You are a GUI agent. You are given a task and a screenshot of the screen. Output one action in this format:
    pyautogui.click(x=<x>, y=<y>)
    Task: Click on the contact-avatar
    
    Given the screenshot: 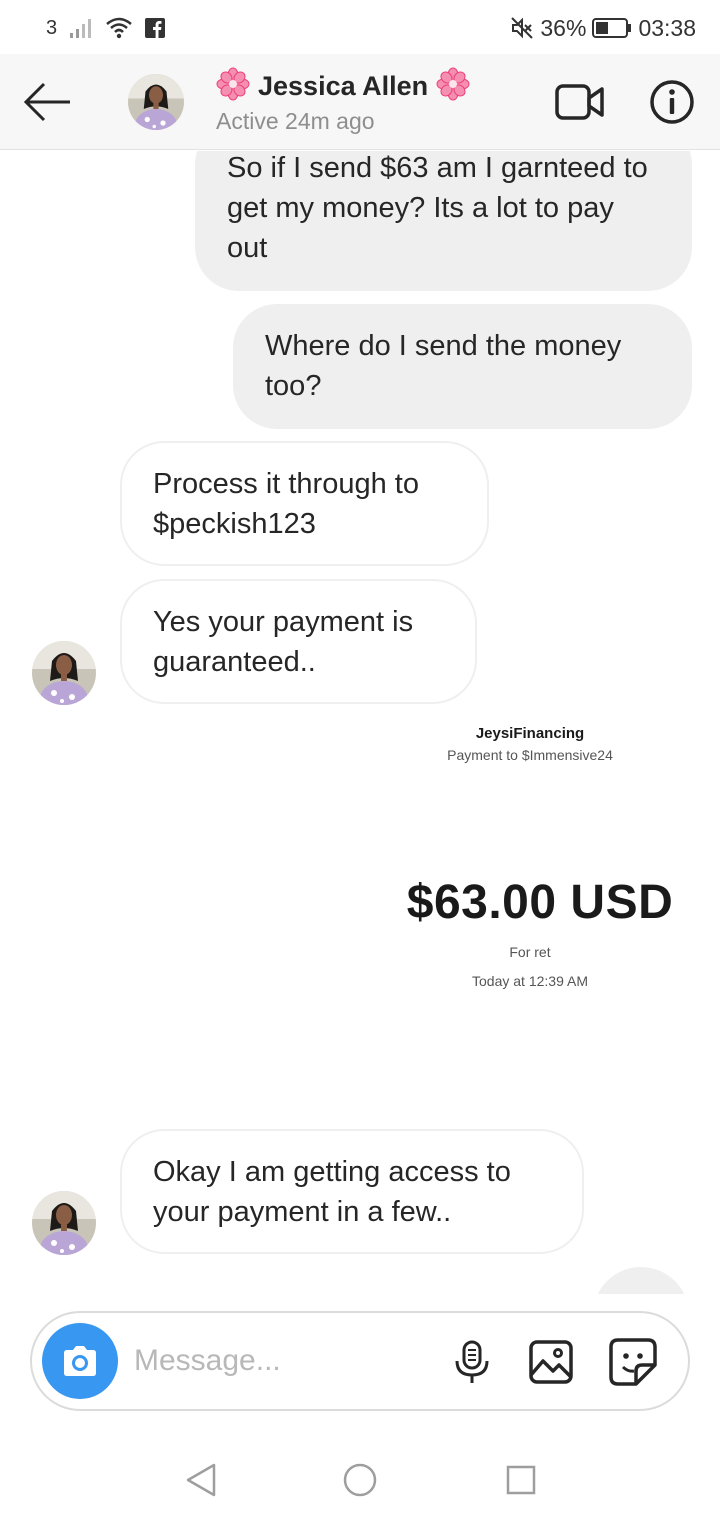 What is the action you would take?
    pyautogui.click(x=156, y=102)
    